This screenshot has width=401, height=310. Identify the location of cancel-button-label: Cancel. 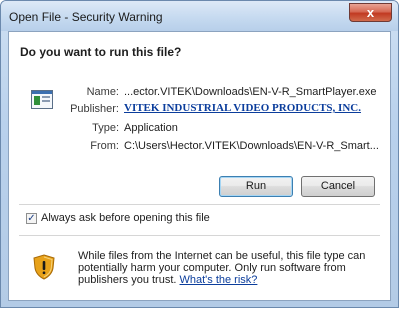
(338, 186).